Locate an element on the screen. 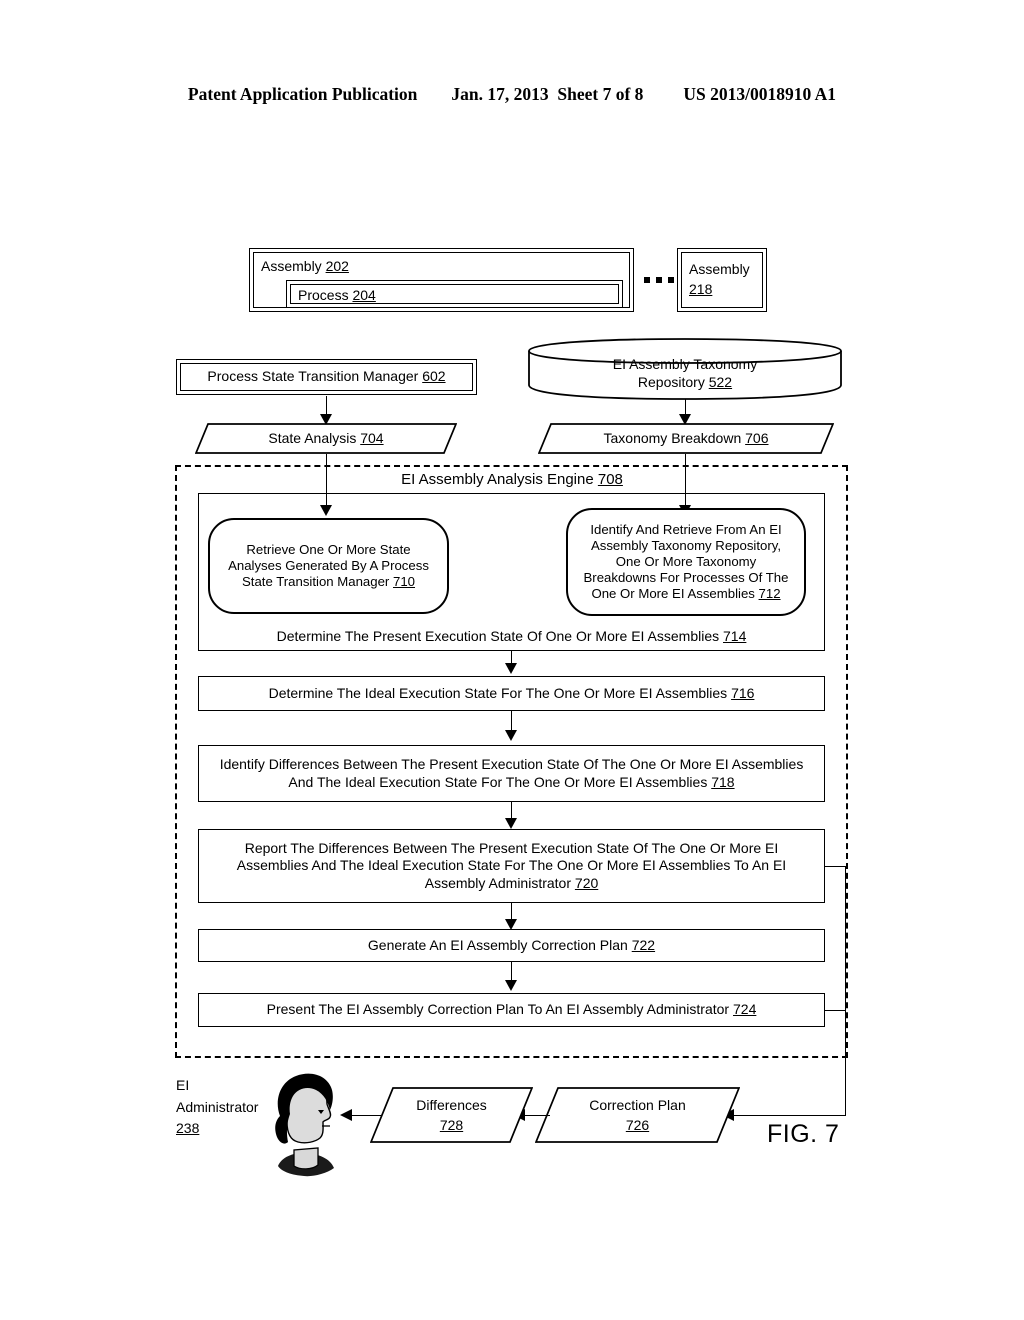  repository-522-line1: EI Assembly Taxonomy is located at coordinates (685, 363).